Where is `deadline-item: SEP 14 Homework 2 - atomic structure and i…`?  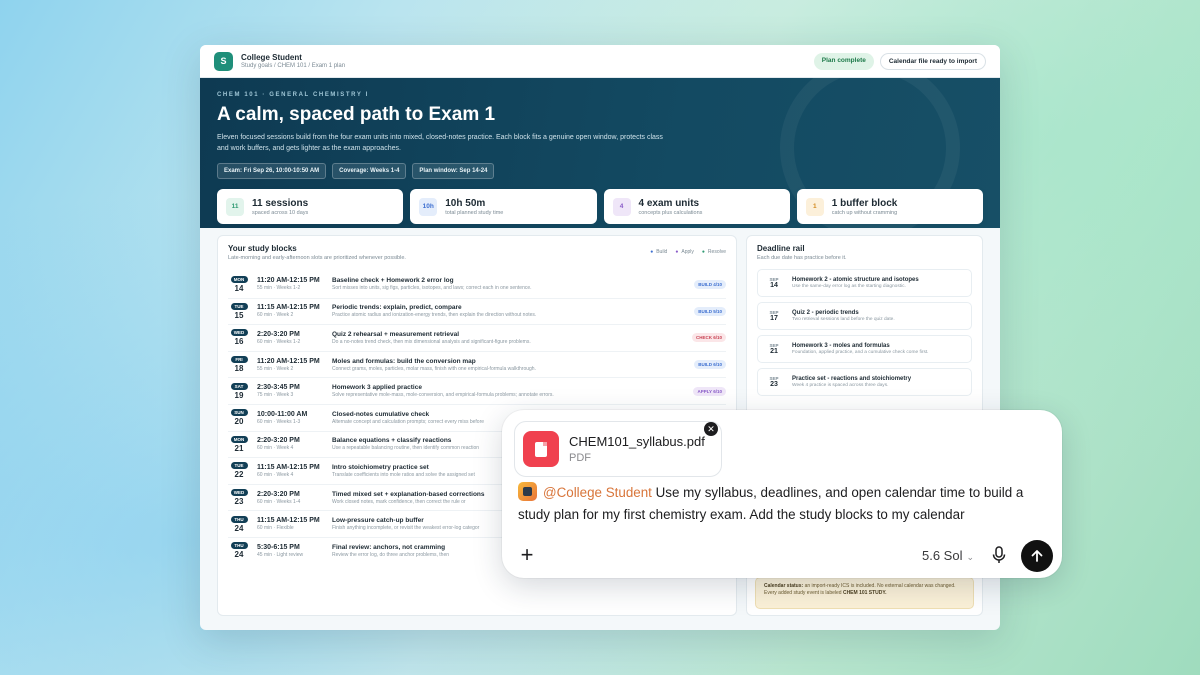
deadline-item: SEP 14 Homework 2 - atomic structure and i… is located at coordinates (864, 283).